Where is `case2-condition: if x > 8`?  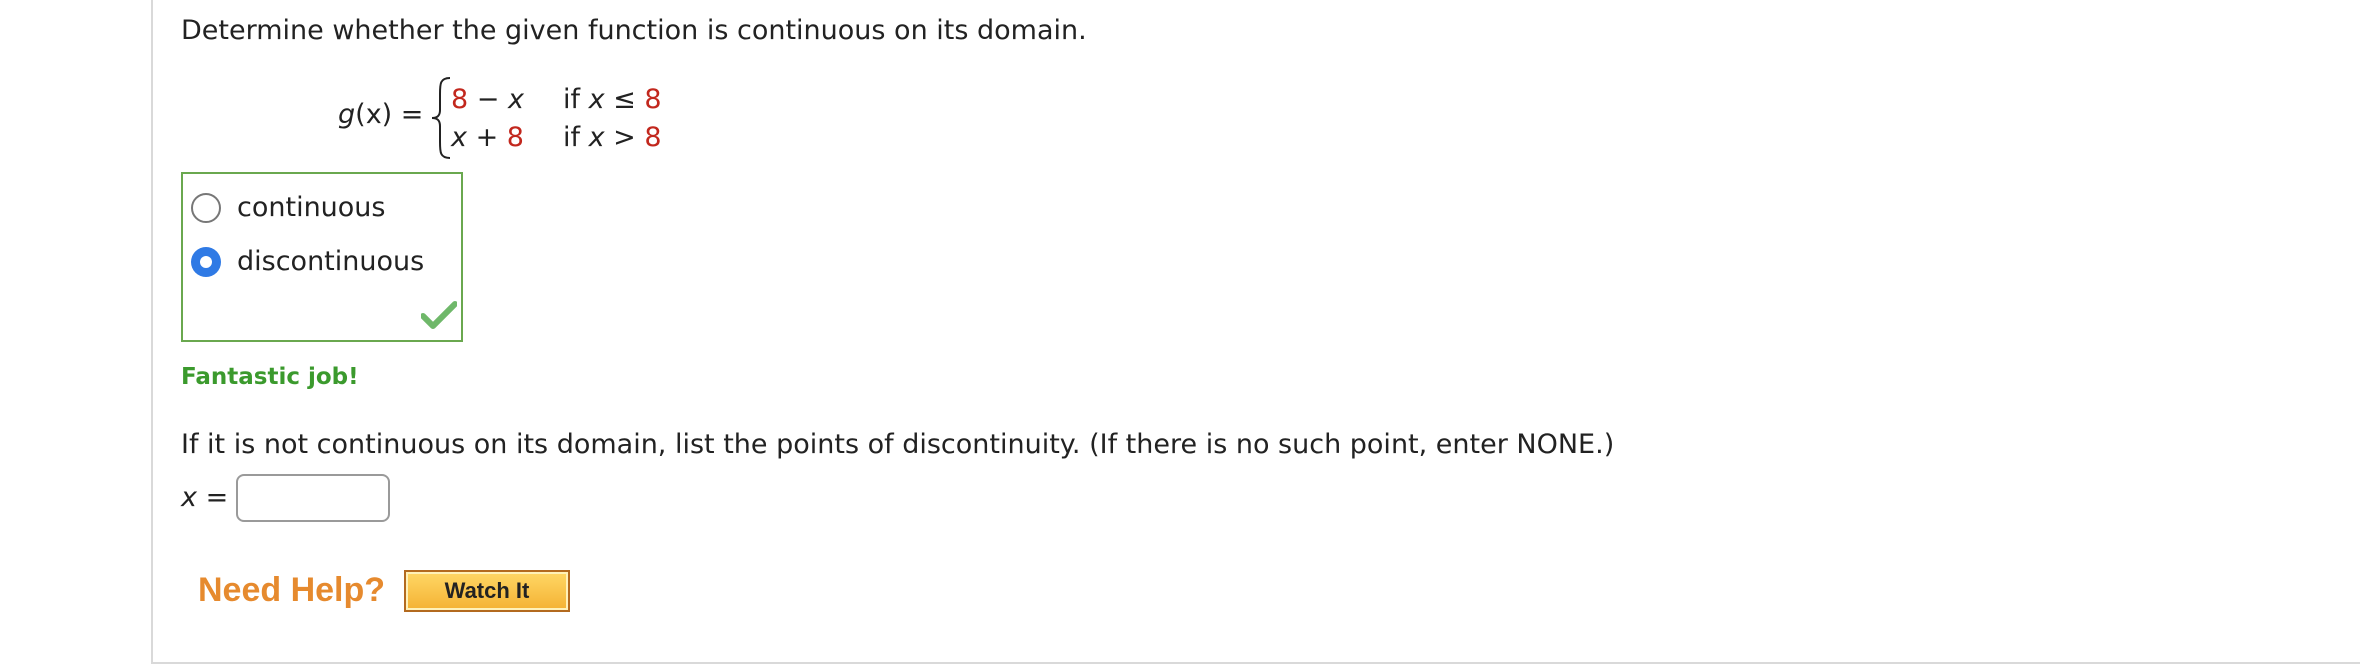
case2-condition: if x > 8 is located at coordinates (612, 137).